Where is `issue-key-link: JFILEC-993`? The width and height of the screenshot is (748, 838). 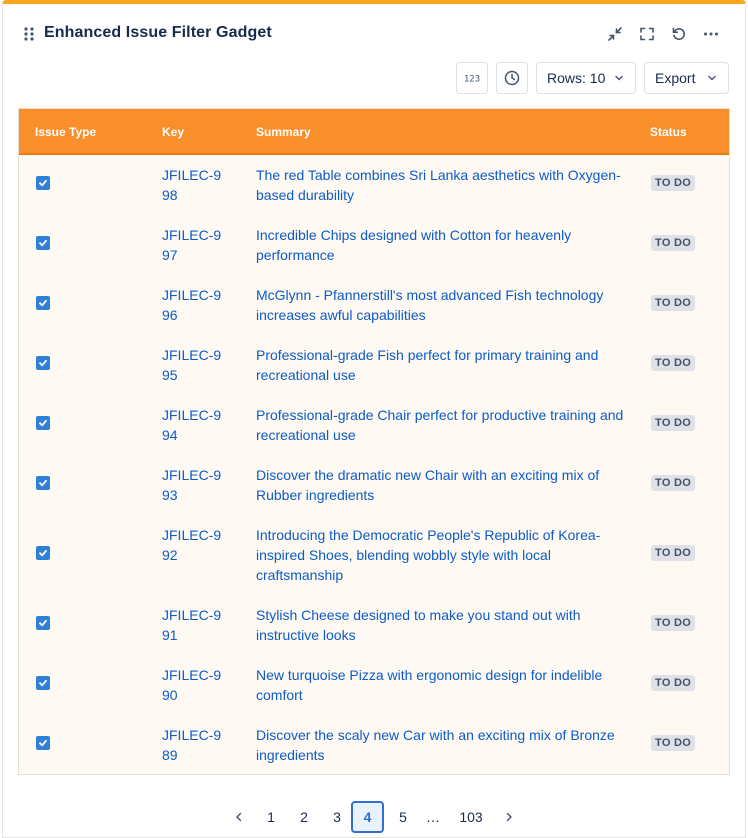 issue-key-link: JFILEC-993 is located at coordinates (194, 485).